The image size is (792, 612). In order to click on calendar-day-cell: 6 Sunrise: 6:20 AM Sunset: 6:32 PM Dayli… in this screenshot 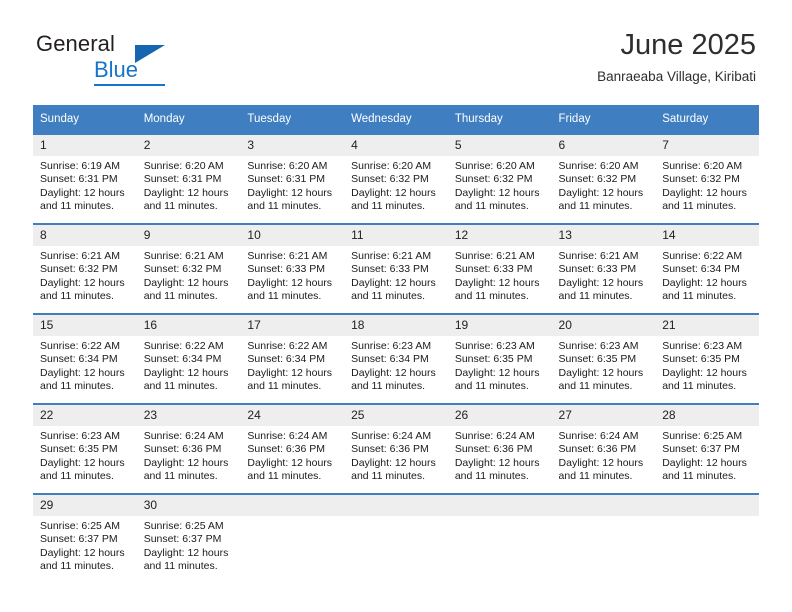, I will do `click(603, 178)`.